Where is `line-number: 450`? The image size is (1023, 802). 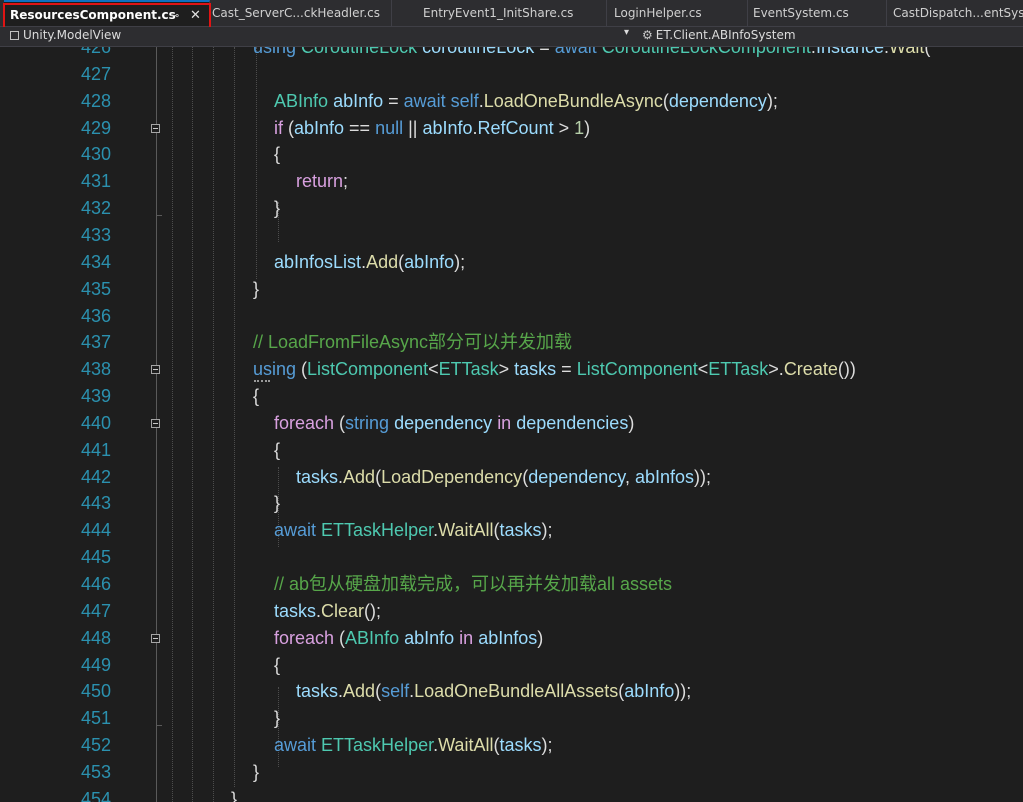 line-number: 450 is located at coordinates (95, 691).